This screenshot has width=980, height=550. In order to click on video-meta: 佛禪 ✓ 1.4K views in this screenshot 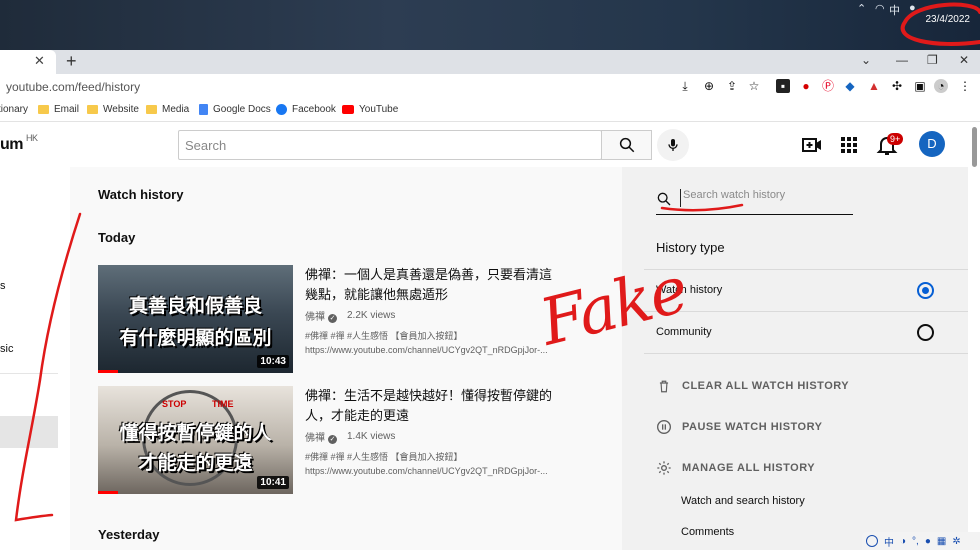, I will do `click(350, 436)`.